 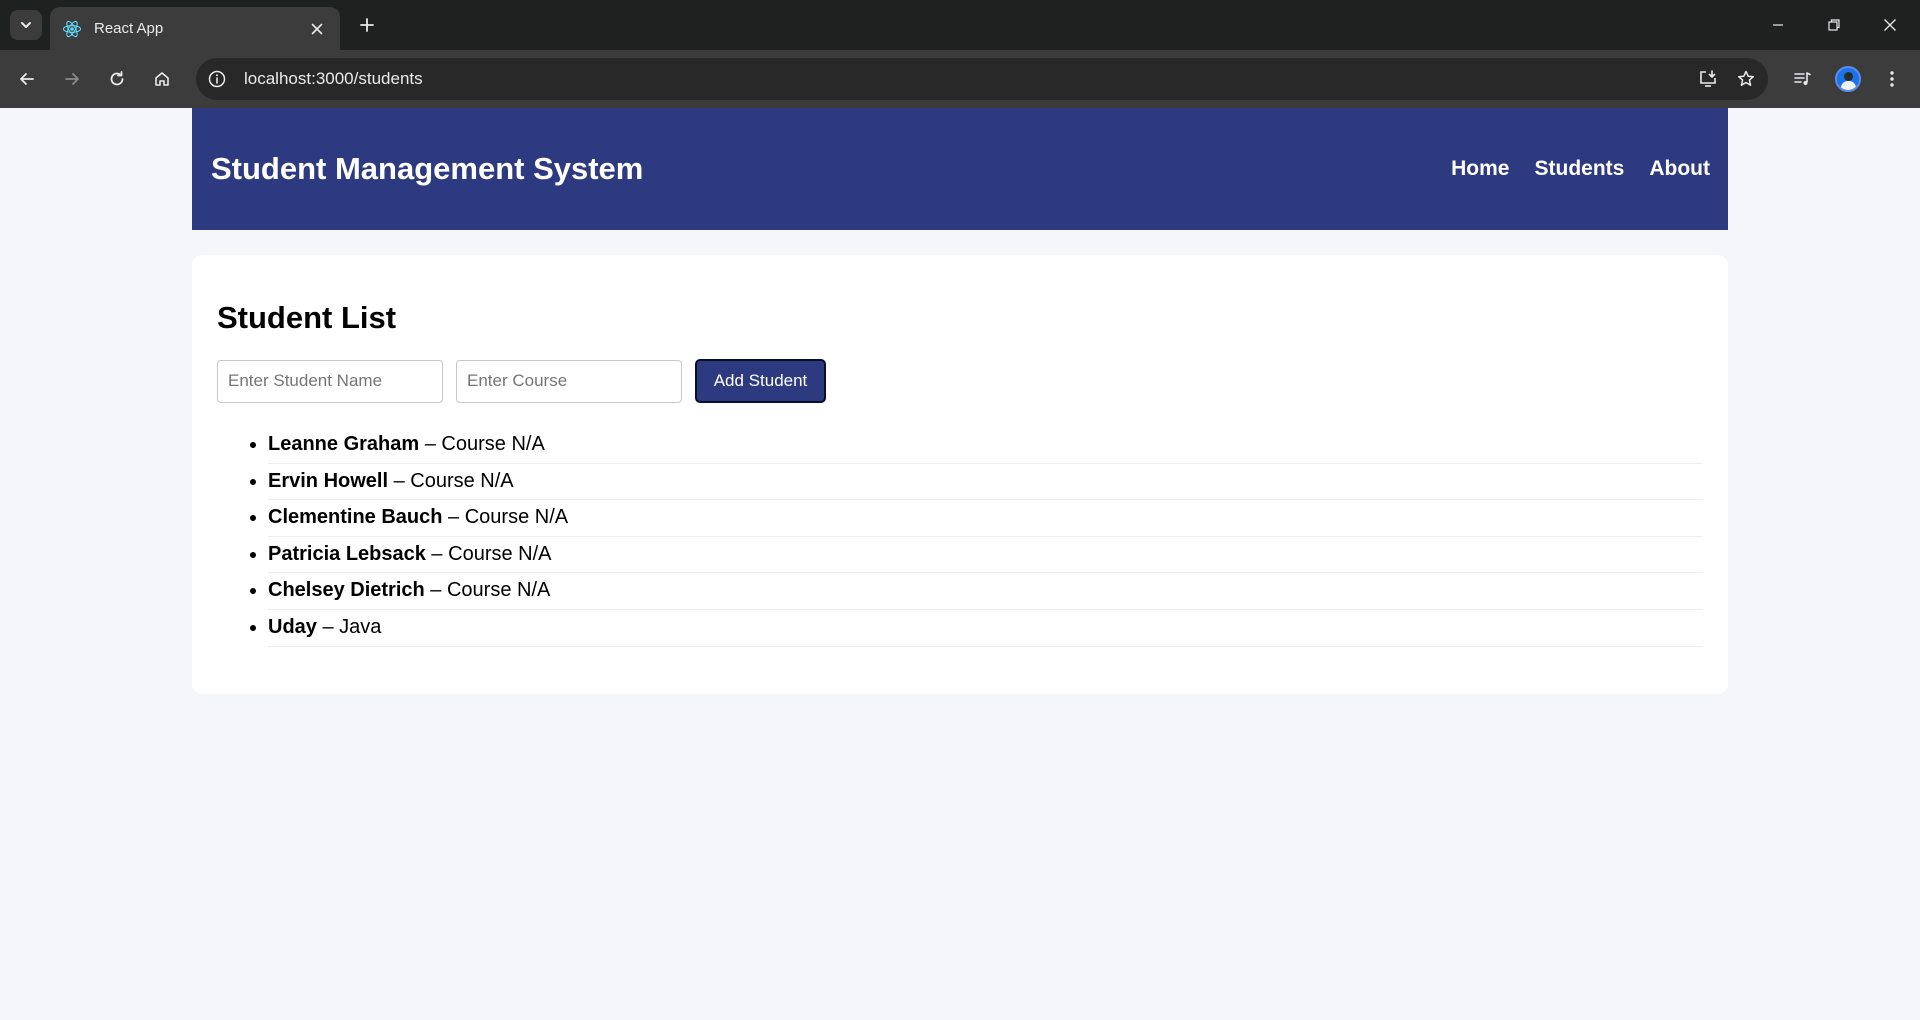 I want to click on add-student-button: Add Student, so click(x=760, y=381).